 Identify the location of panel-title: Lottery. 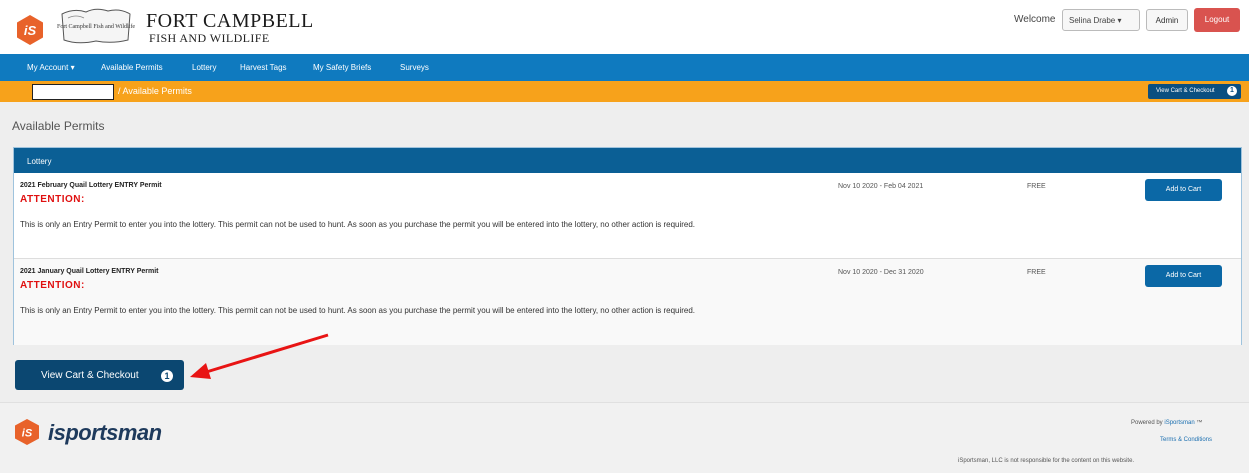
(627, 160).